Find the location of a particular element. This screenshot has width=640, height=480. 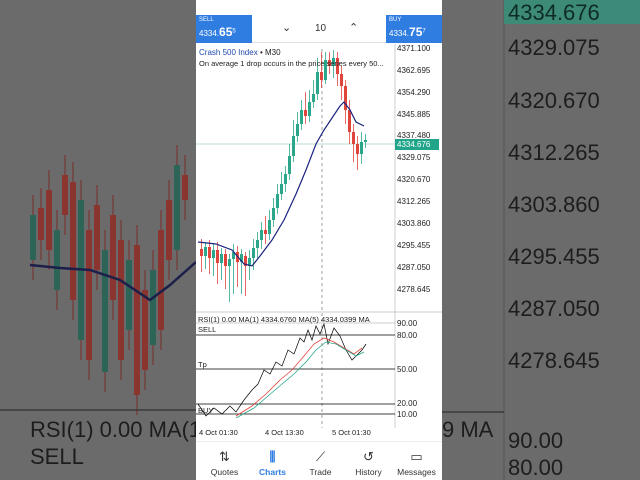

lot-size-input: 10 is located at coordinates (320, 28).